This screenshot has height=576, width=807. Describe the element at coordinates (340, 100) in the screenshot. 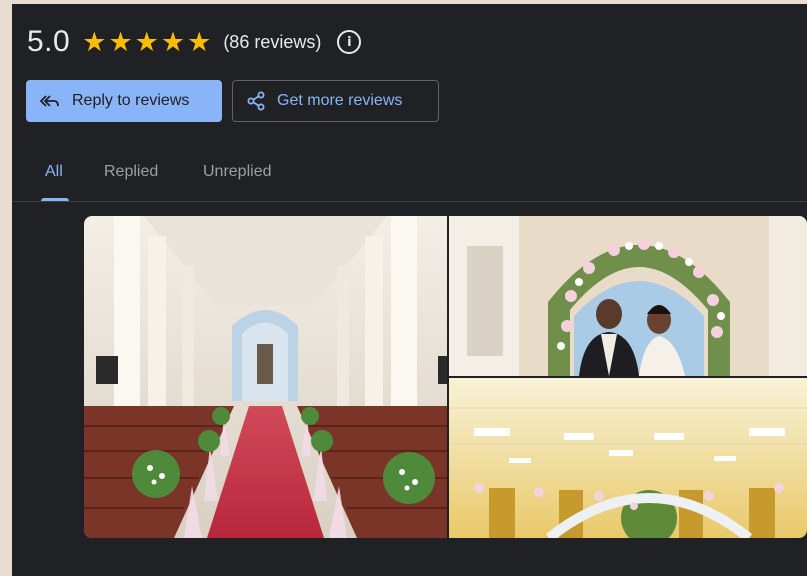

I see `get-more-reviews-label: Get more reviews` at that location.